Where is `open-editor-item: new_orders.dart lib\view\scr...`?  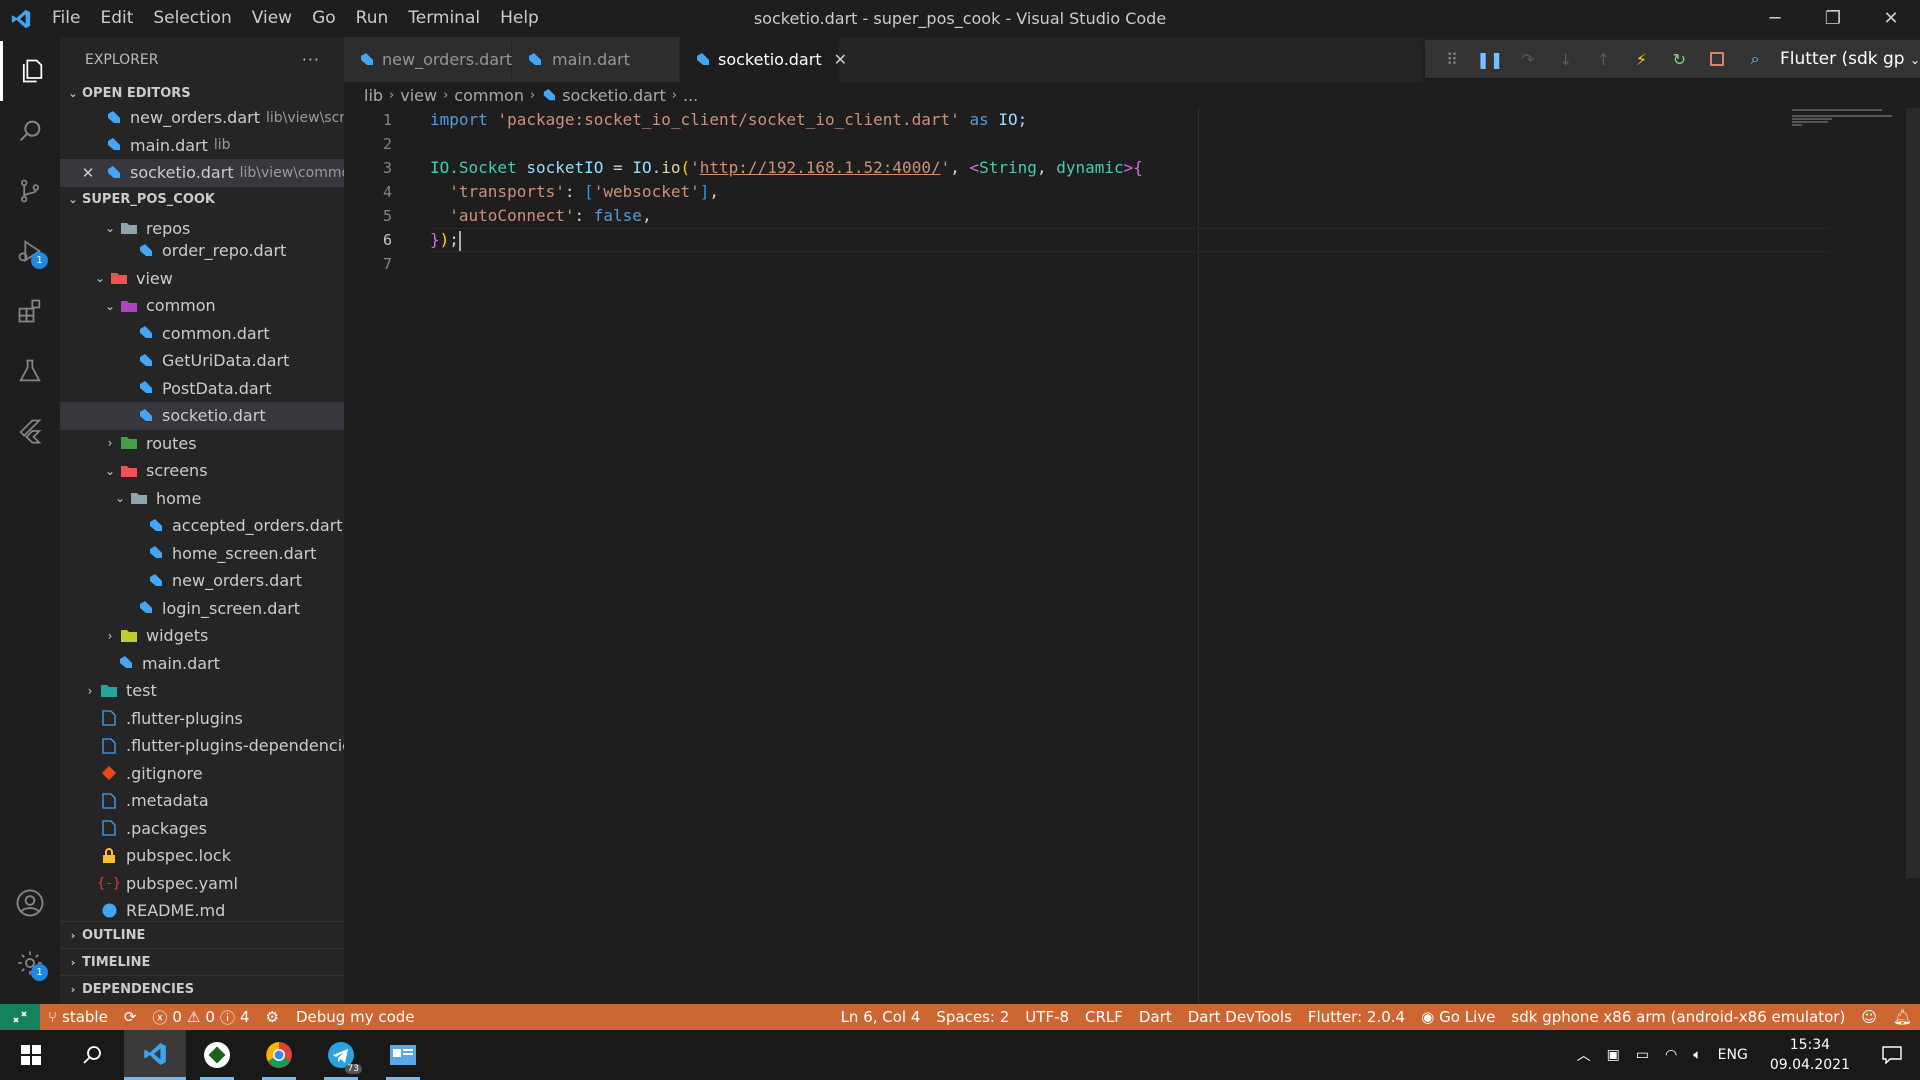
open-editor-item: new_orders.dart lib\view\scr... is located at coordinates (202, 118).